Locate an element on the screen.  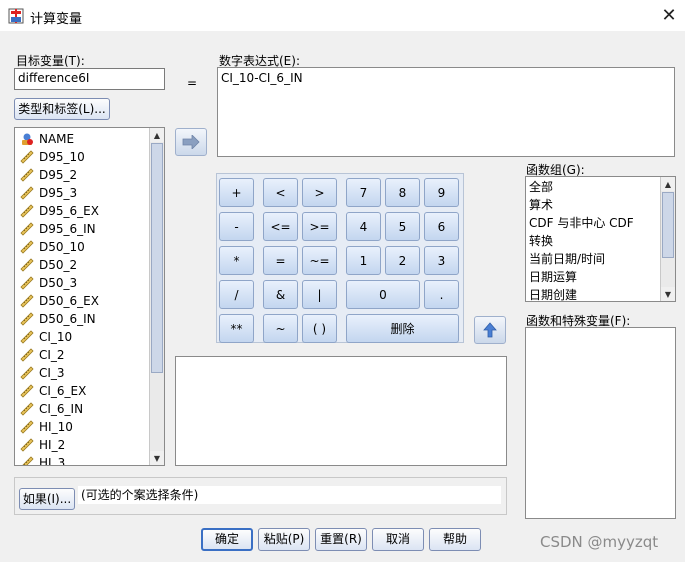
variable-item: D95_6_IN is located at coordinates (85, 229).